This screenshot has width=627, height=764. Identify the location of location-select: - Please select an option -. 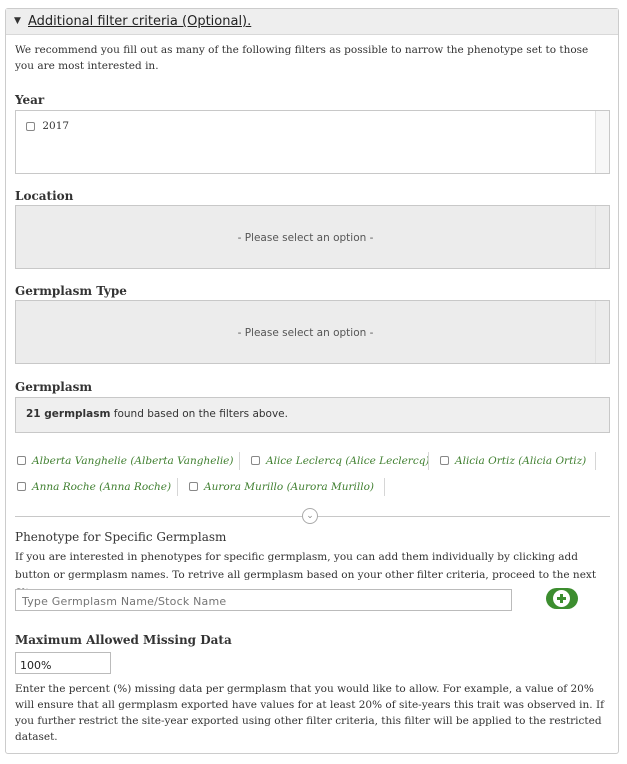
(312, 237).